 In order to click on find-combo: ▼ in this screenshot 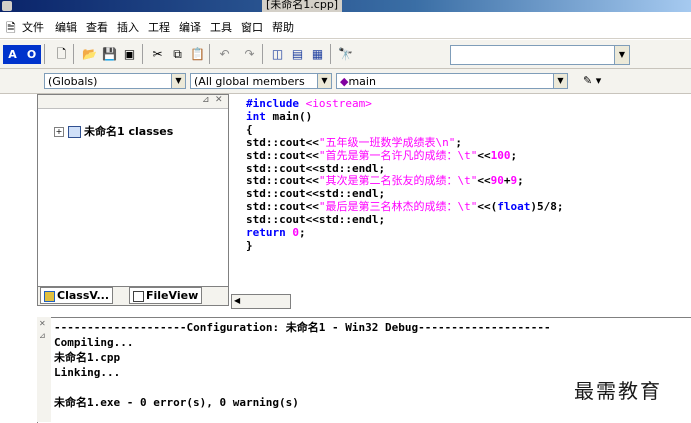, I will do `click(540, 55)`.